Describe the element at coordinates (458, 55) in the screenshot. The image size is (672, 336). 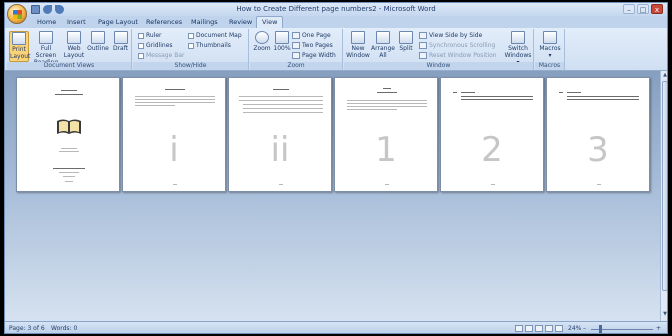
I see `reset-window-position-button: Reset Window Position` at that location.